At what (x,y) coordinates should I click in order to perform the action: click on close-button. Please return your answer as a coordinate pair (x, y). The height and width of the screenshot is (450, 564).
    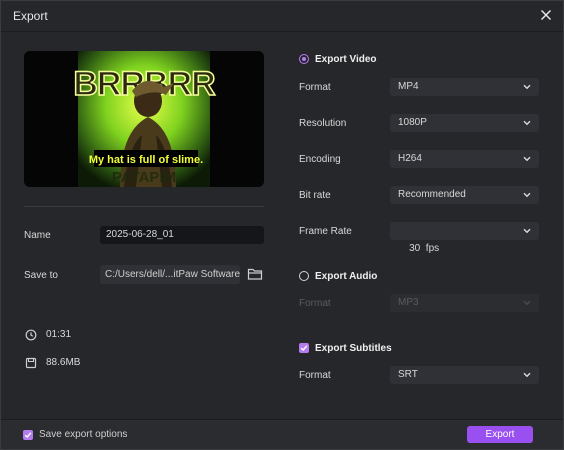
    Looking at the image, I should click on (546, 15).